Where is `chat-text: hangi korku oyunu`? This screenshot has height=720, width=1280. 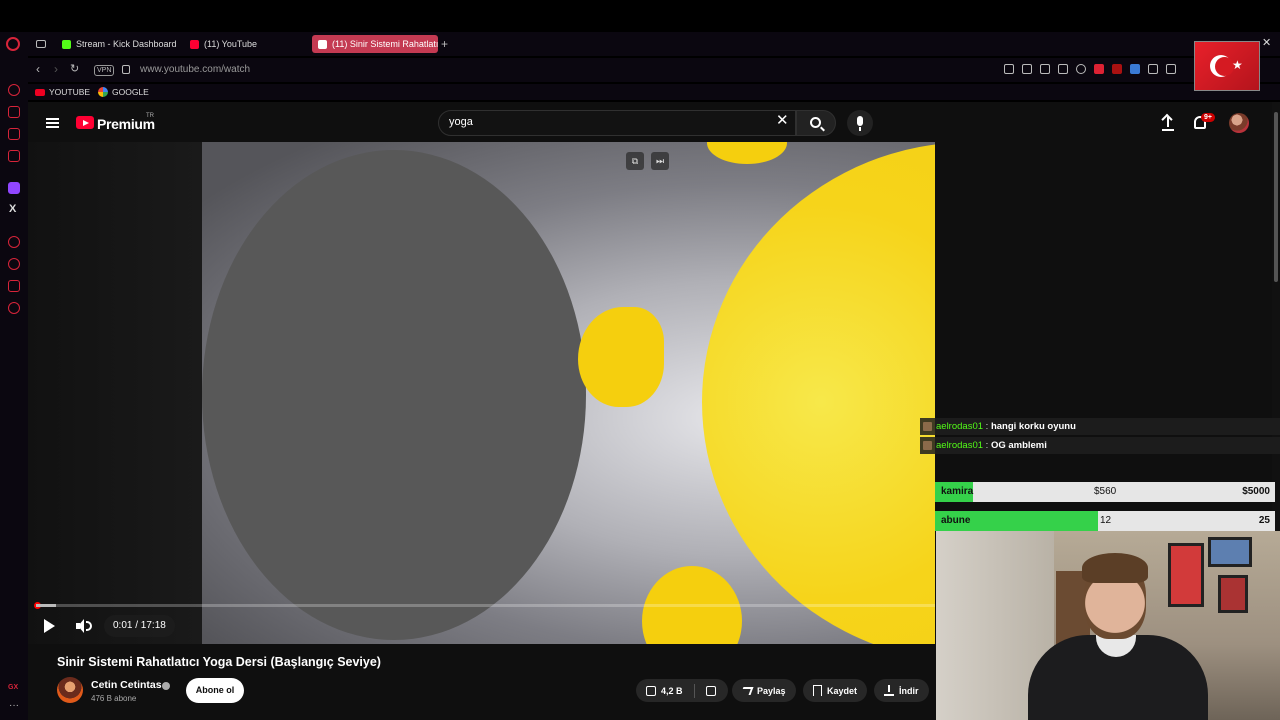 chat-text: hangi korku oyunu is located at coordinates (1033, 426).